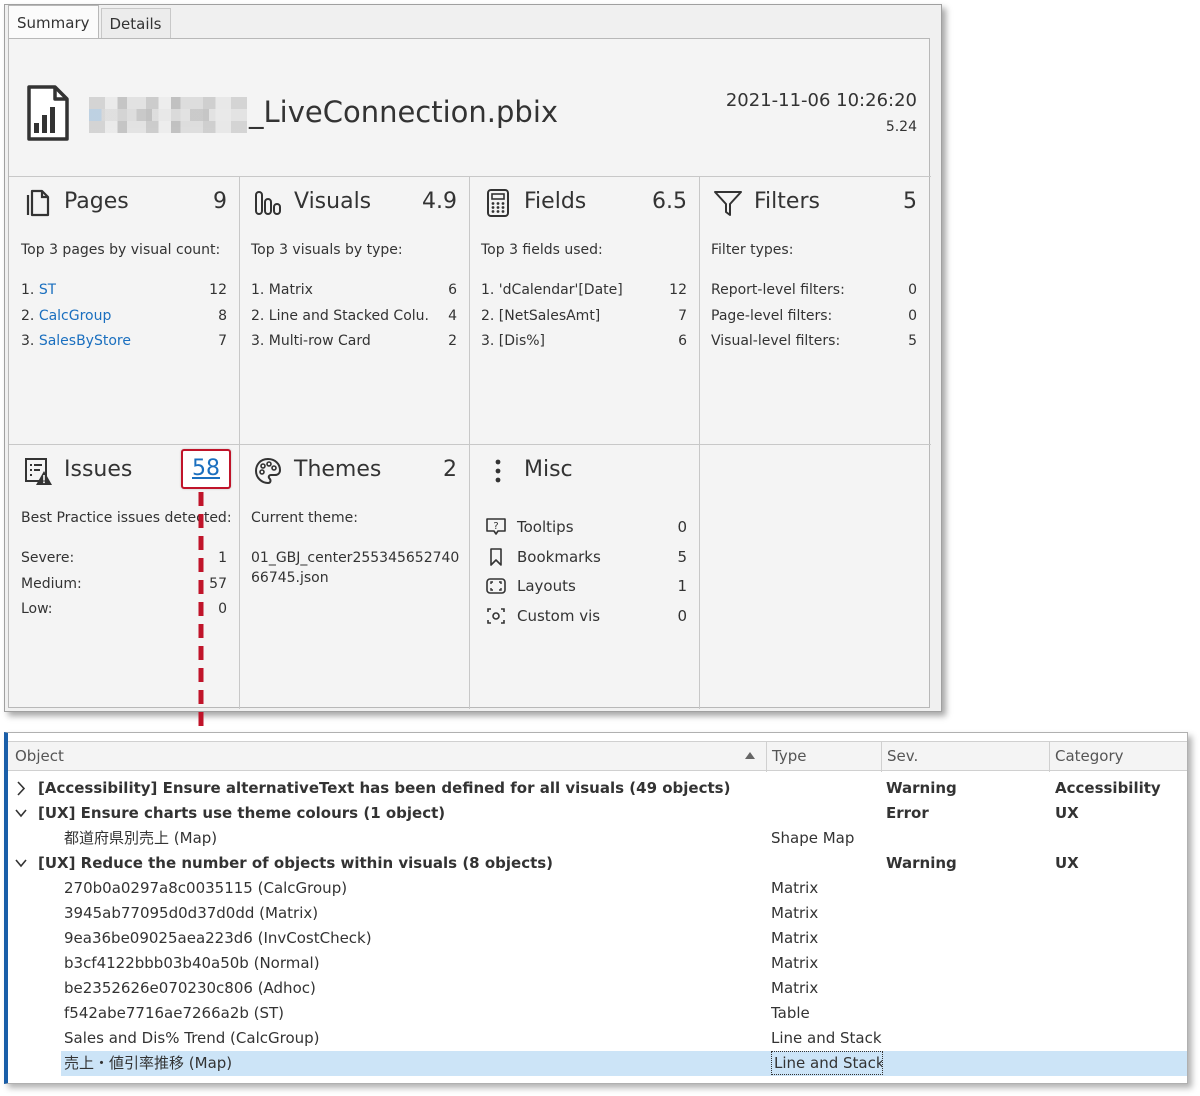 This screenshot has width=1200, height=1096. What do you see at coordinates (268, 471) in the screenshot?
I see `palette-icon` at bounding box center [268, 471].